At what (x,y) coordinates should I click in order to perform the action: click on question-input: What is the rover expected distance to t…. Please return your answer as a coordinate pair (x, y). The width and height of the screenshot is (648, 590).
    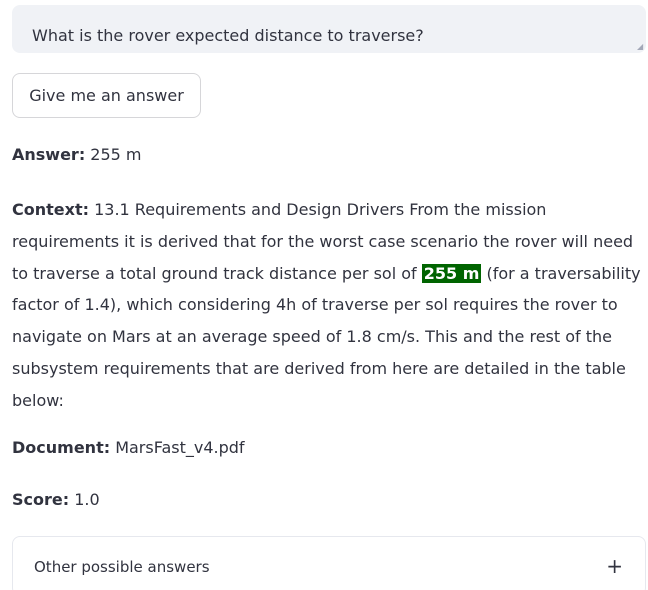
    Looking at the image, I should click on (329, 29).